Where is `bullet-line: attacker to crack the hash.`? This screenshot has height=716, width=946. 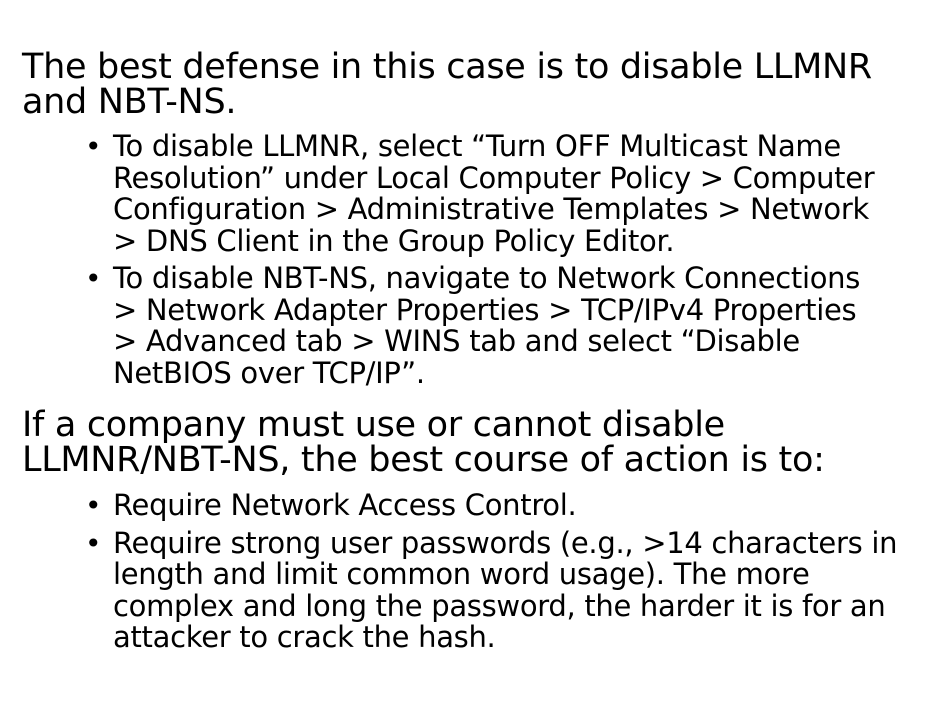
bullet-line: attacker to crack the hash. is located at coordinates (304, 637).